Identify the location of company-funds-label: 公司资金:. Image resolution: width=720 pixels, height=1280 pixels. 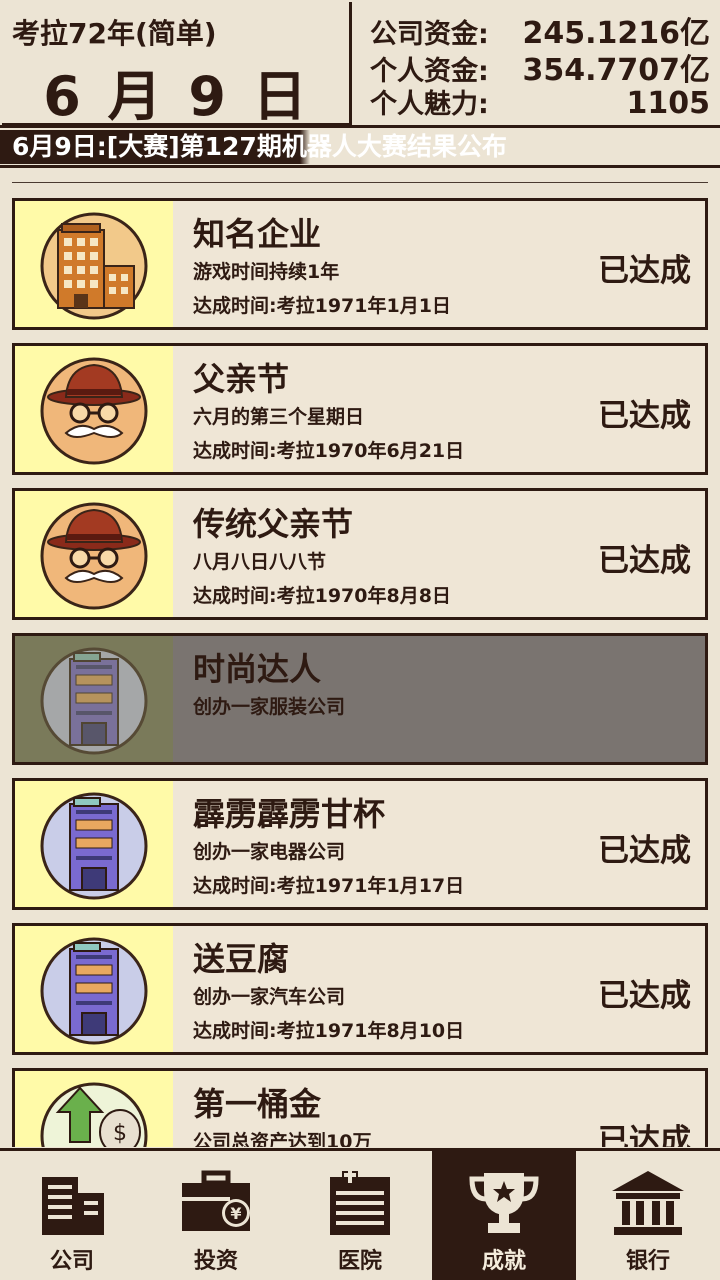
(429, 34).